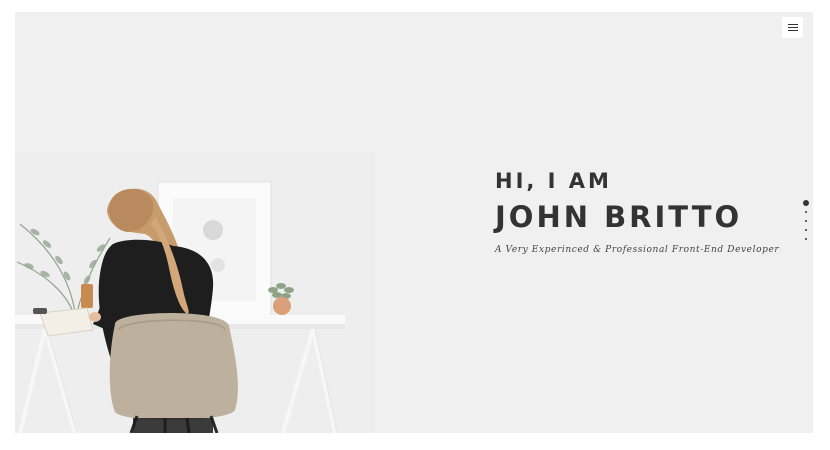 The width and height of the screenshot is (830, 450). What do you see at coordinates (619, 217) in the screenshot?
I see `hero-name: JOHN BRITTO` at bounding box center [619, 217].